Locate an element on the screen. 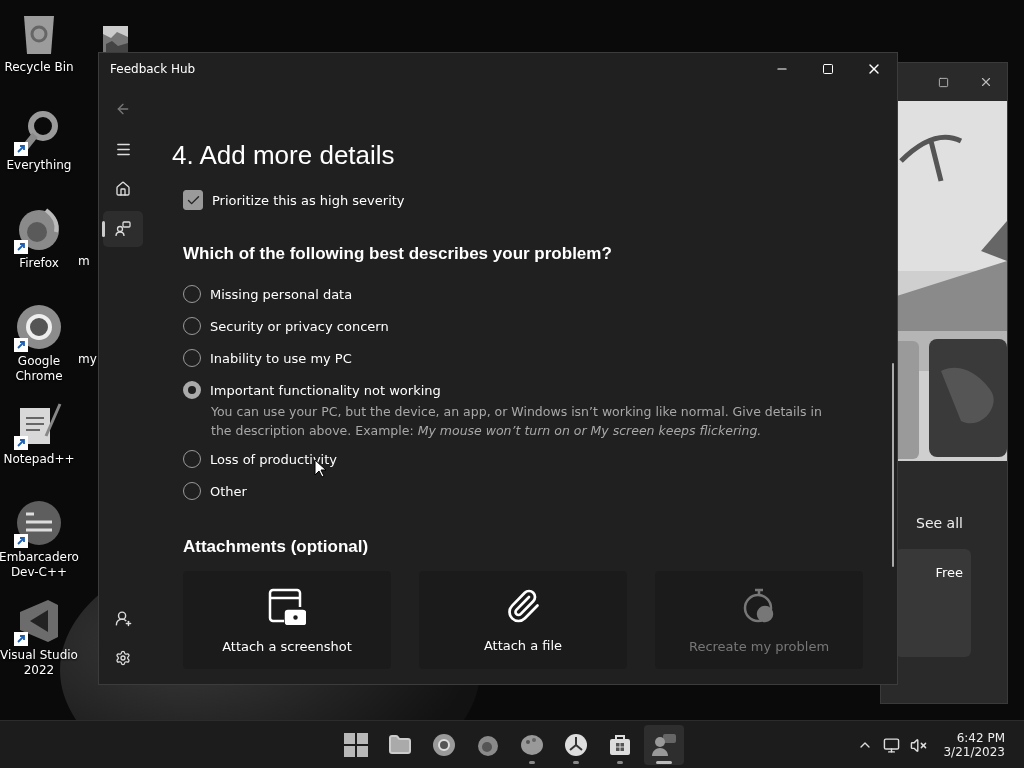 This screenshot has height=768, width=1024. palette-icon is located at coordinates (532, 745).